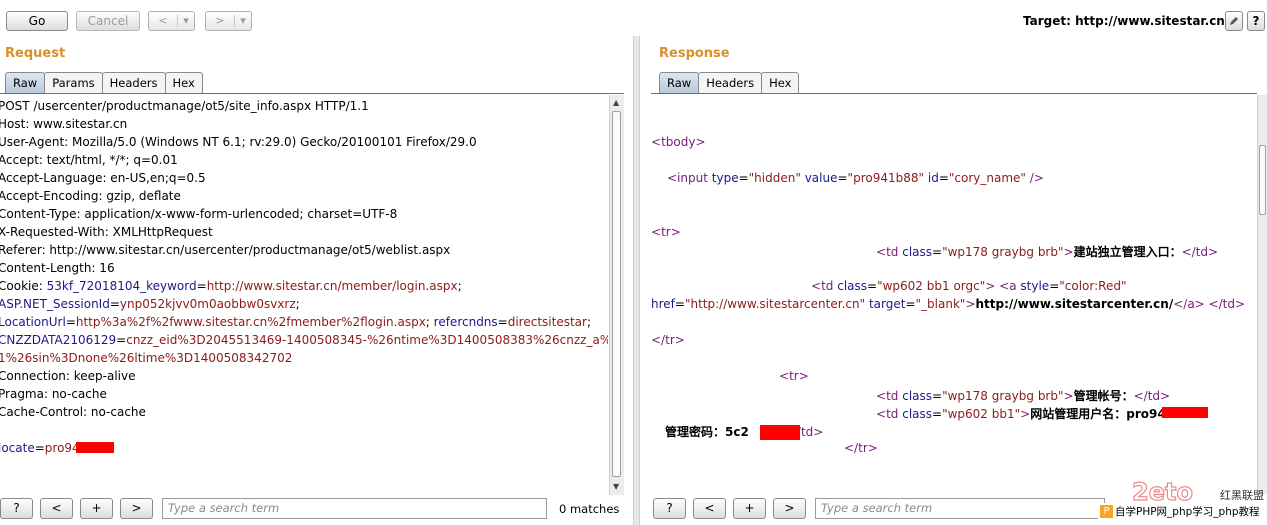  I want to click on match-count: 0 matches, so click(589, 509).